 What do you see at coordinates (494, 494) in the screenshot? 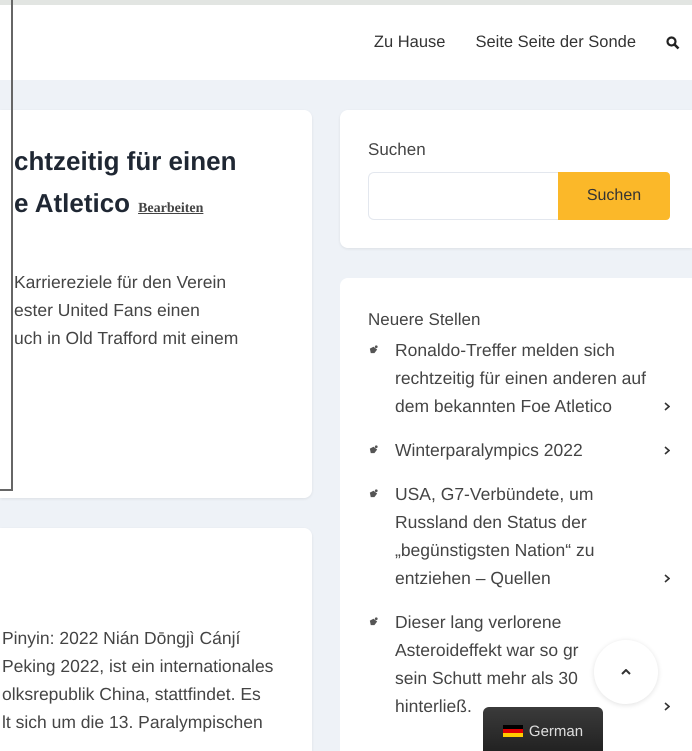
I see `post-link: USA, G7-Verbündete, um` at bounding box center [494, 494].